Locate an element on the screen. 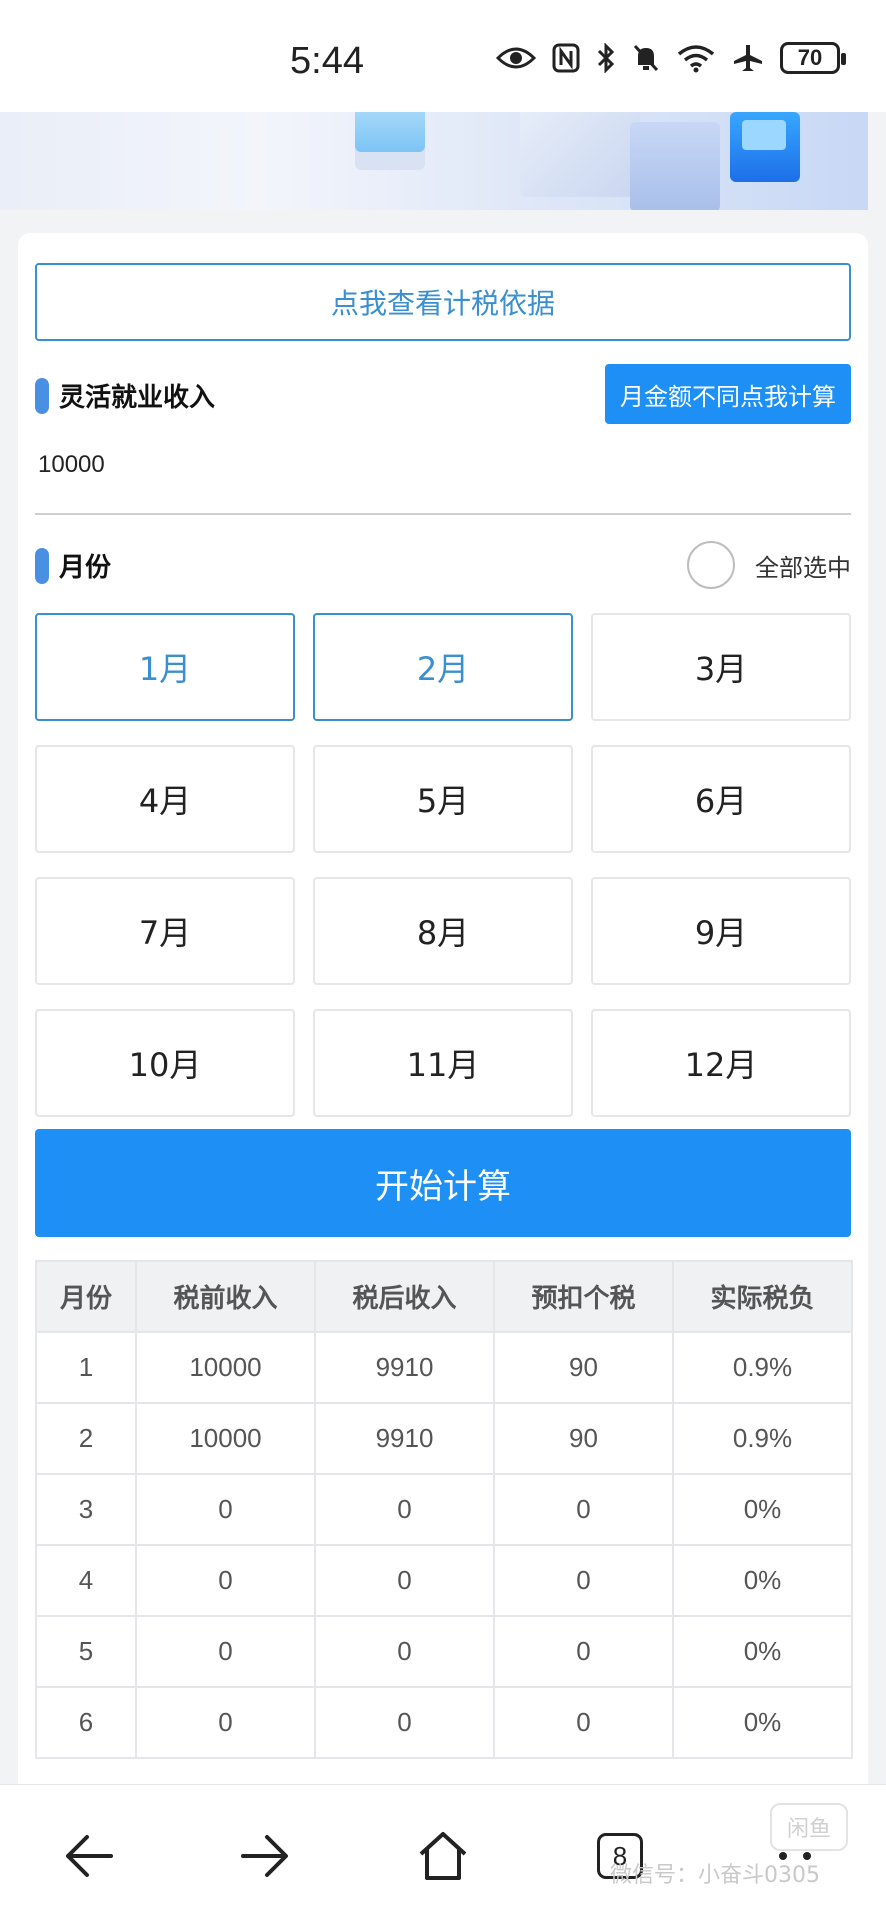 The width and height of the screenshot is (886, 1920). select-all-radio is located at coordinates (711, 565).